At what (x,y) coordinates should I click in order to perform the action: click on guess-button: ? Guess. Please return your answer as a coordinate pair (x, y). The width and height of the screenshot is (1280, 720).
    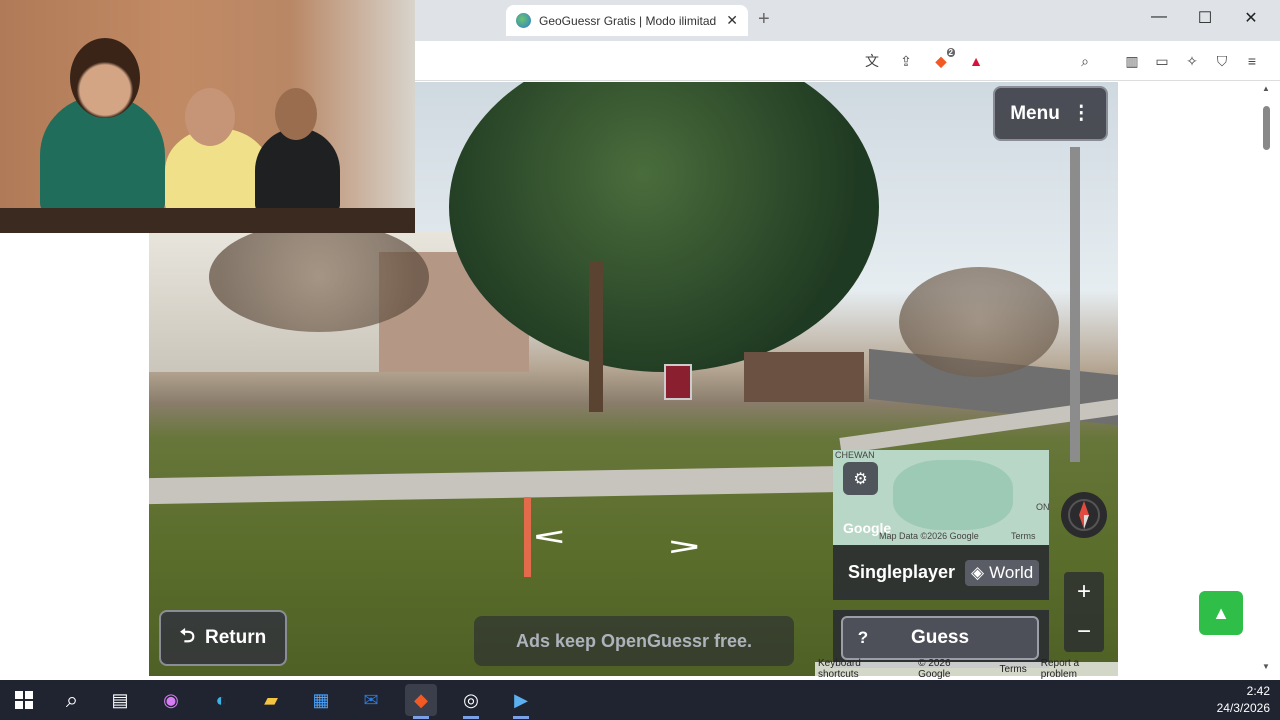
    Looking at the image, I should click on (940, 638).